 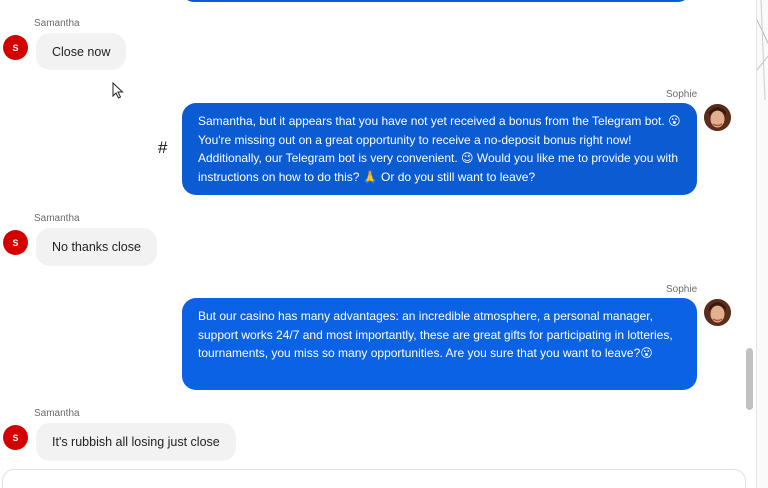 I want to click on user-message-bubble: It's rubbish all losing just close, so click(x=136, y=442).